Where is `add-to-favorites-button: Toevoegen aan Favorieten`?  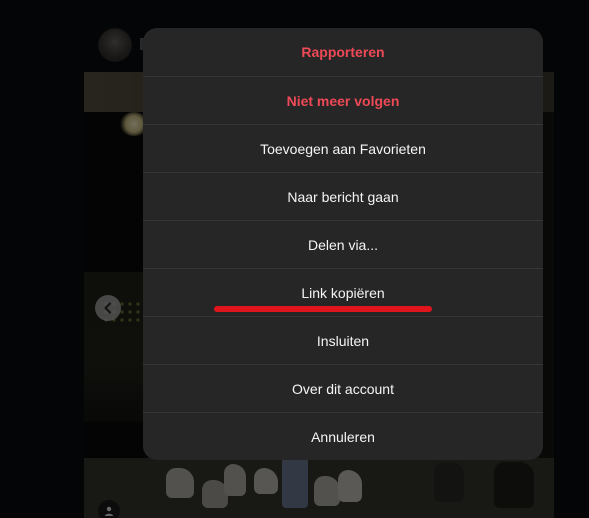
add-to-favorites-button: Toevoegen aan Favorieten is located at coordinates (343, 148).